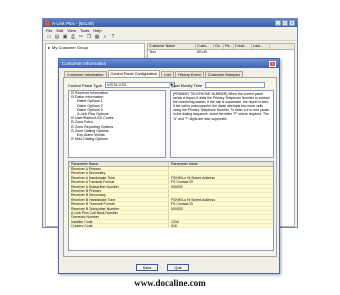 The height and width of the screenshot is (295, 340). I want to click on col-customer-name: Customer Name, so click(172, 46).